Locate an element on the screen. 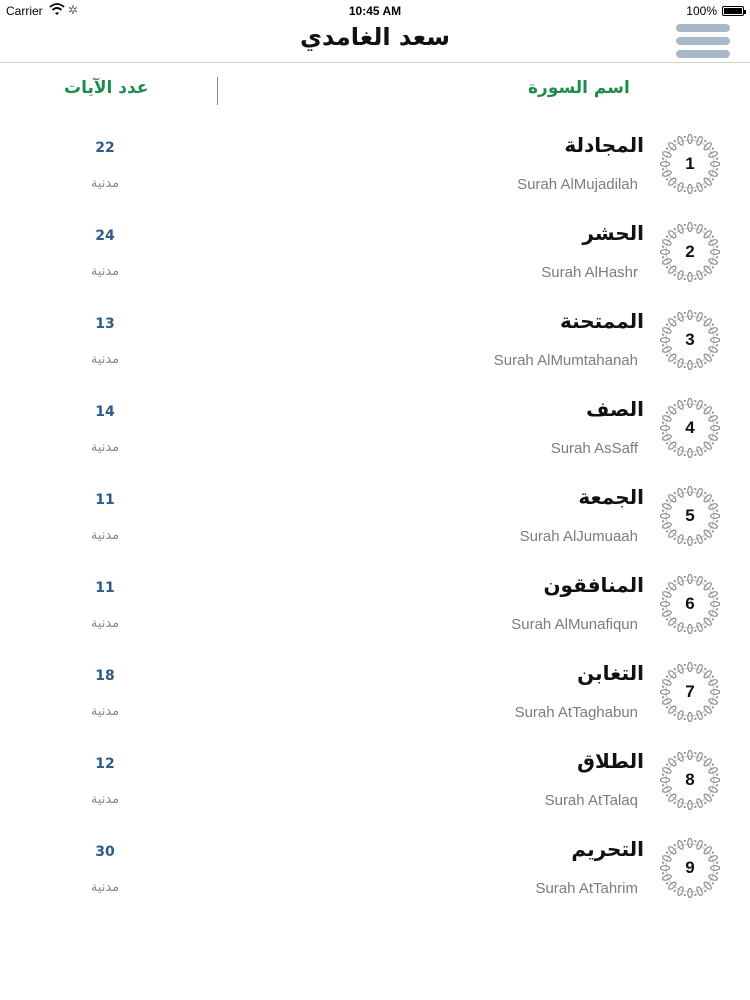 The image size is (750, 1000). sura-number: 6 is located at coordinates (690, 603).